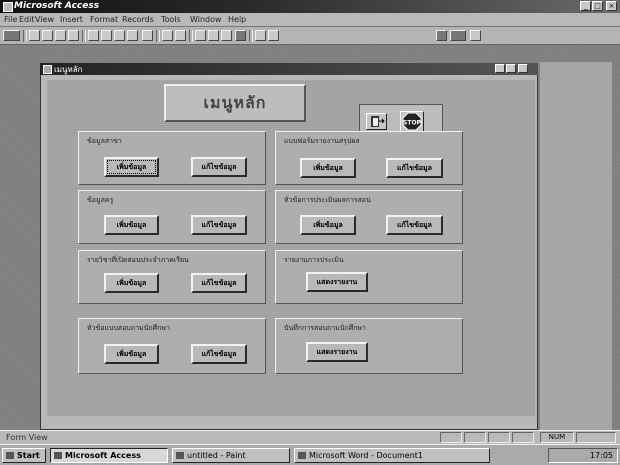 Image resolution: width=620 pixels, height=465 pixels. Describe the element at coordinates (10, 19) in the screenshot. I see `menu-file: File` at that location.